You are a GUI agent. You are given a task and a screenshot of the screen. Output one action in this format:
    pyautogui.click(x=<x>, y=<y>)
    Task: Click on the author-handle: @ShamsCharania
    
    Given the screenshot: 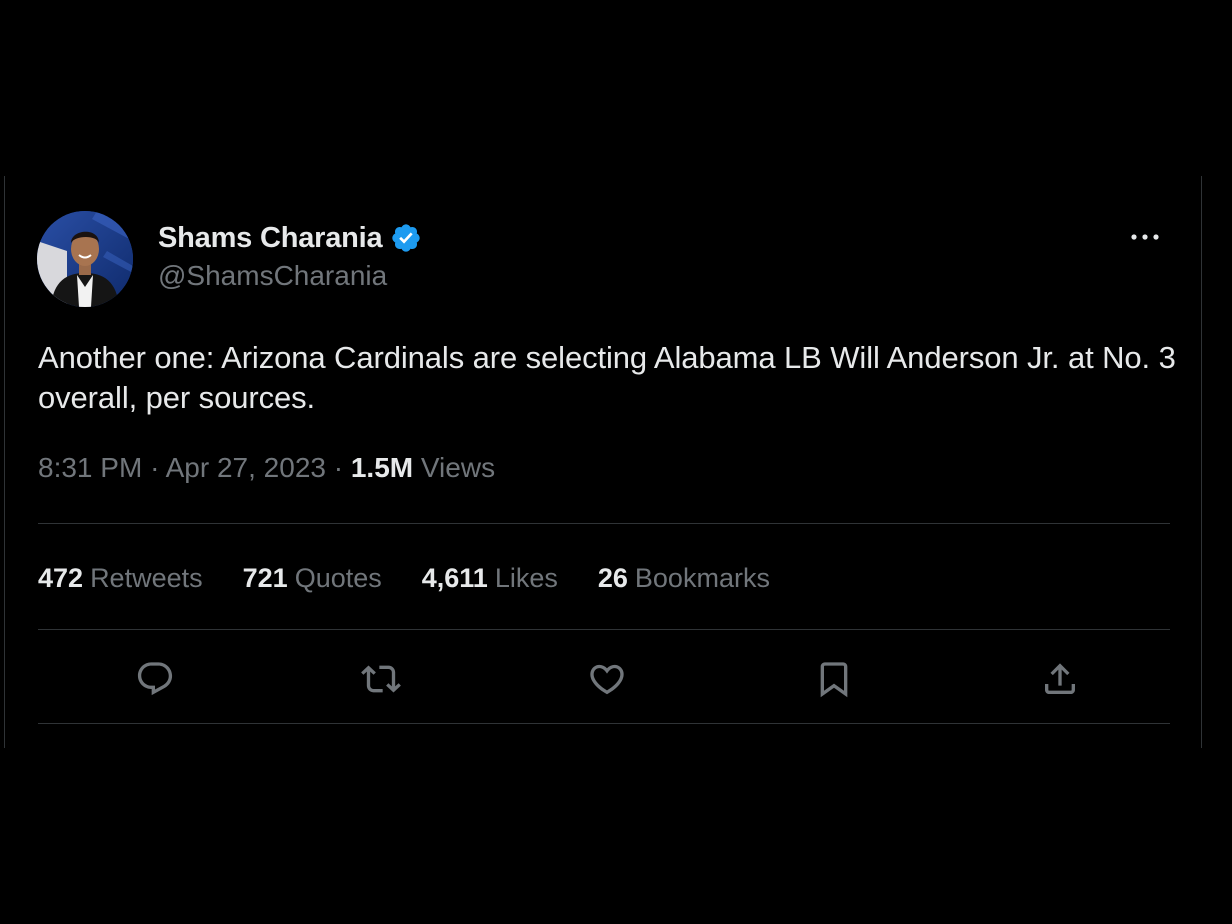 What is the action you would take?
    pyautogui.click(x=272, y=276)
    